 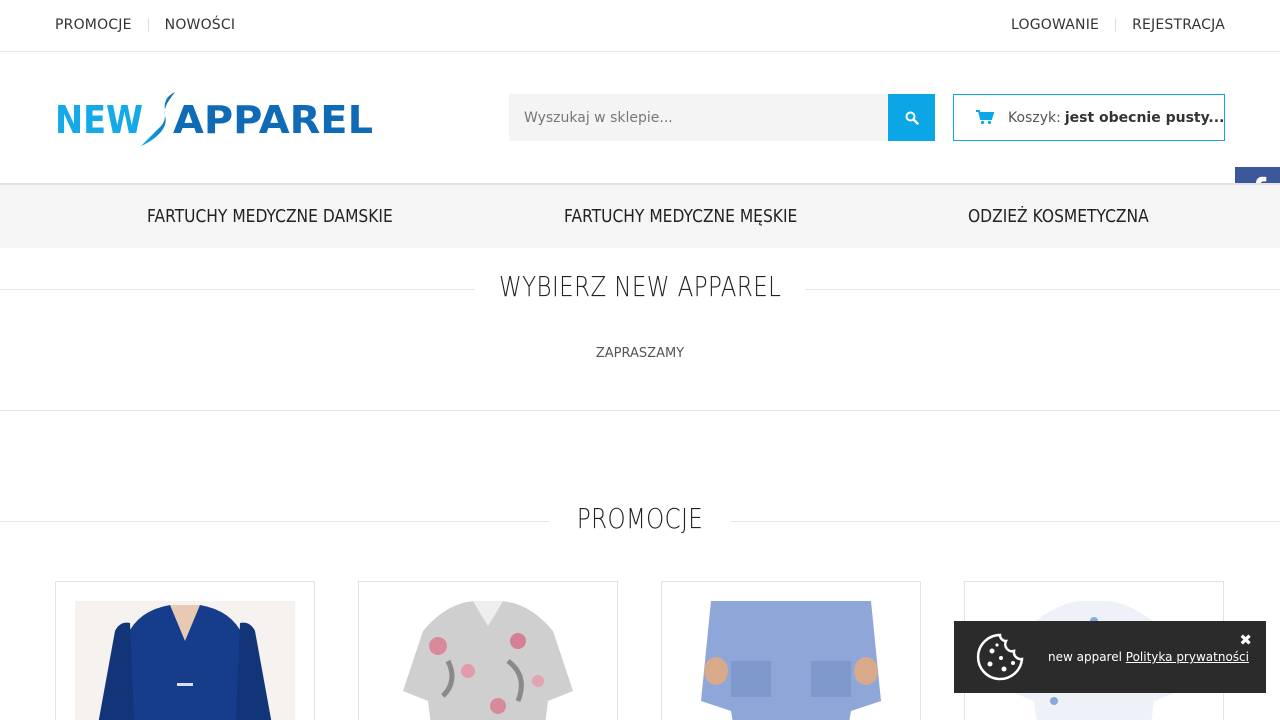 What do you see at coordinates (145, 25) in the screenshot?
I see `top-bar-left: PROMOCJE NOWOŚCI` at bounding box center [145, 25].